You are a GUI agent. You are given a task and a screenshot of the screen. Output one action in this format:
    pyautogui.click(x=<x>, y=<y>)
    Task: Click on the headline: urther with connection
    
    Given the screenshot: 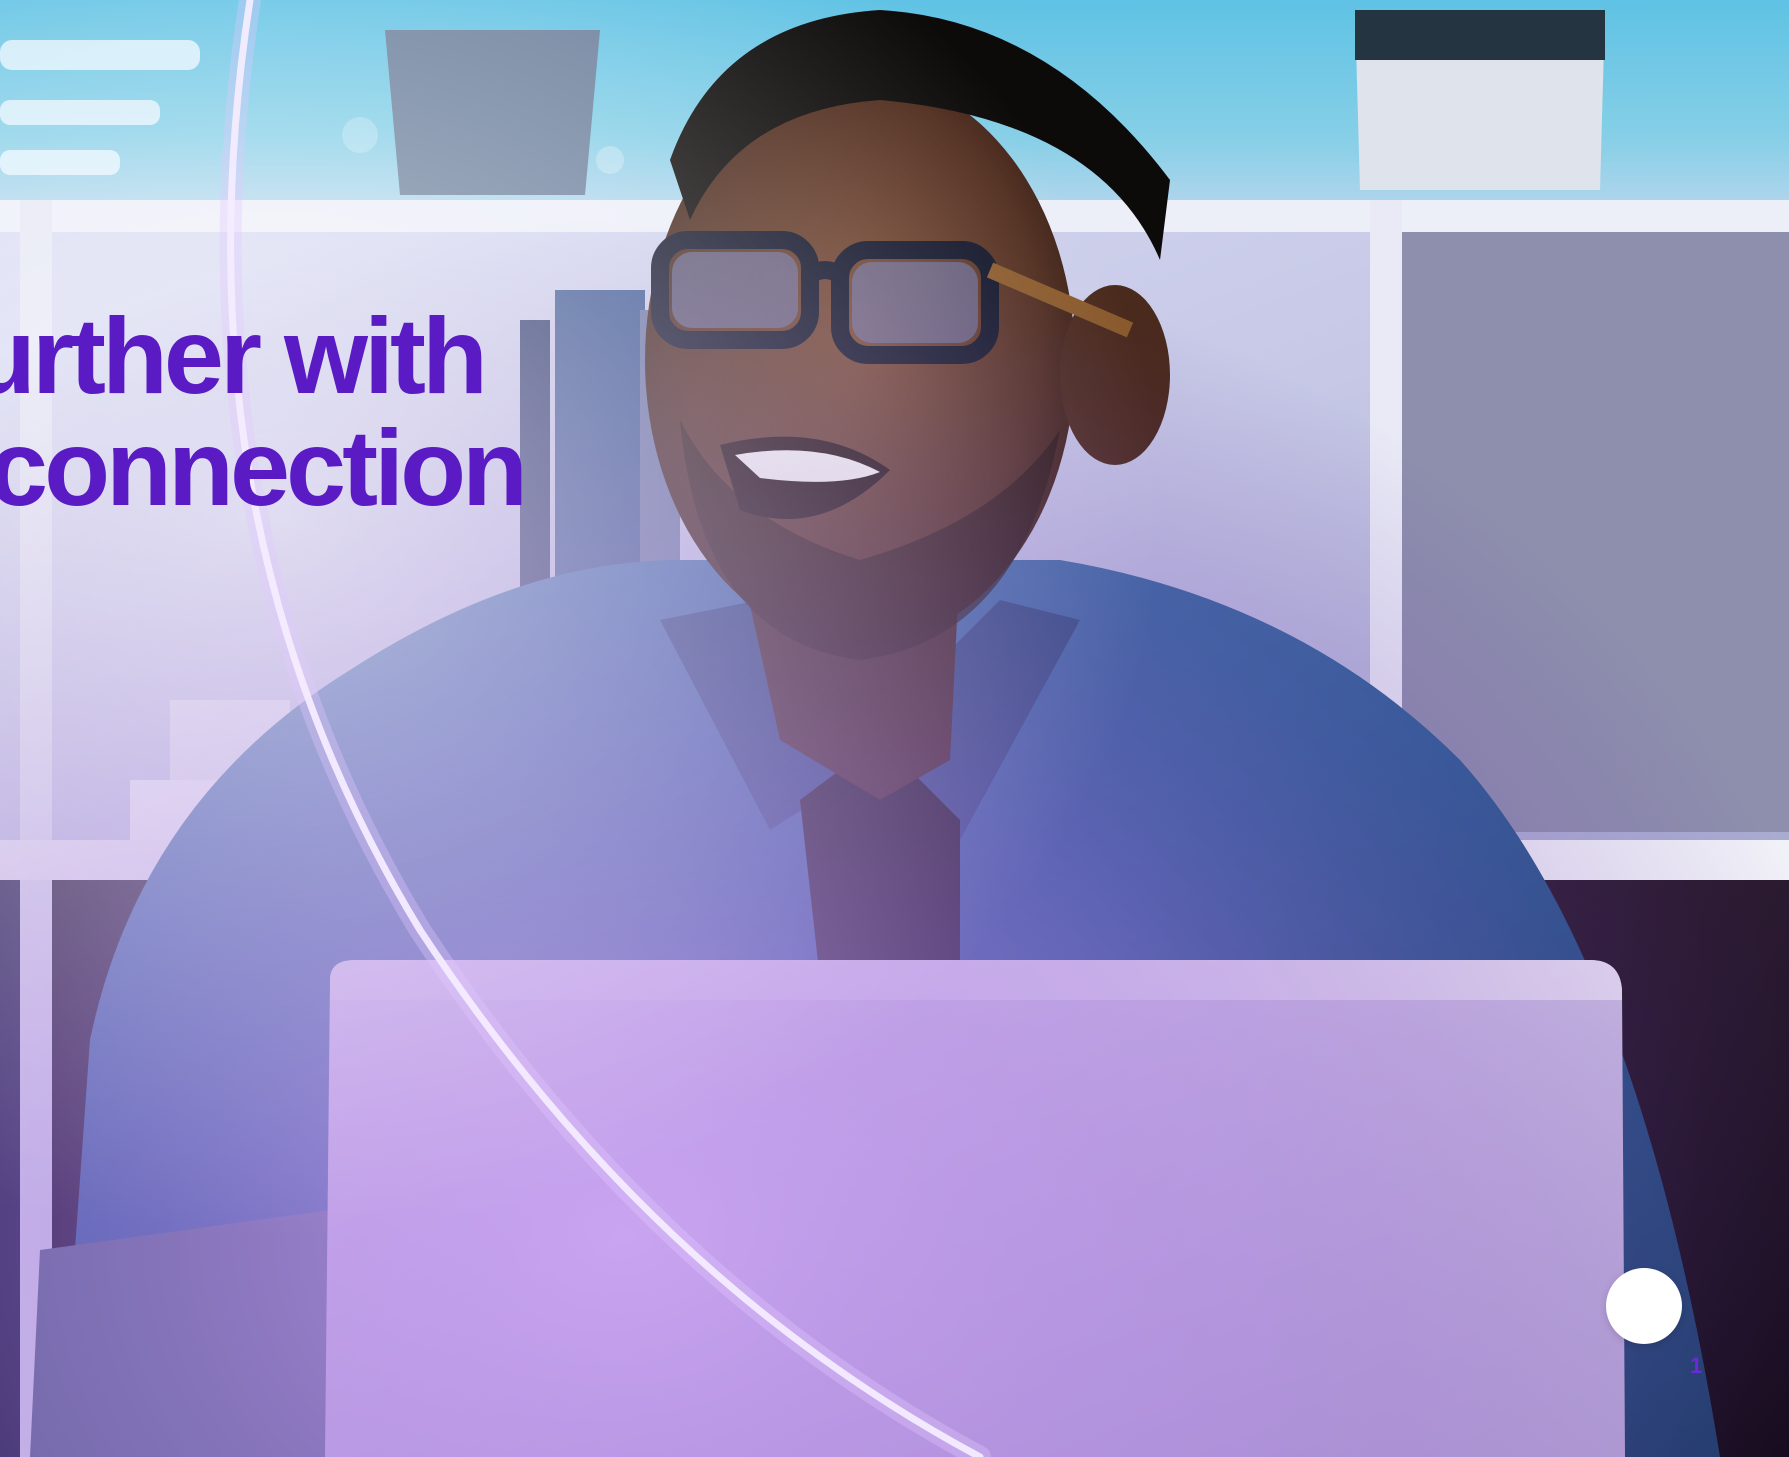 What is the action you would take?
    pyautogui.click(x=268, y=412)
    